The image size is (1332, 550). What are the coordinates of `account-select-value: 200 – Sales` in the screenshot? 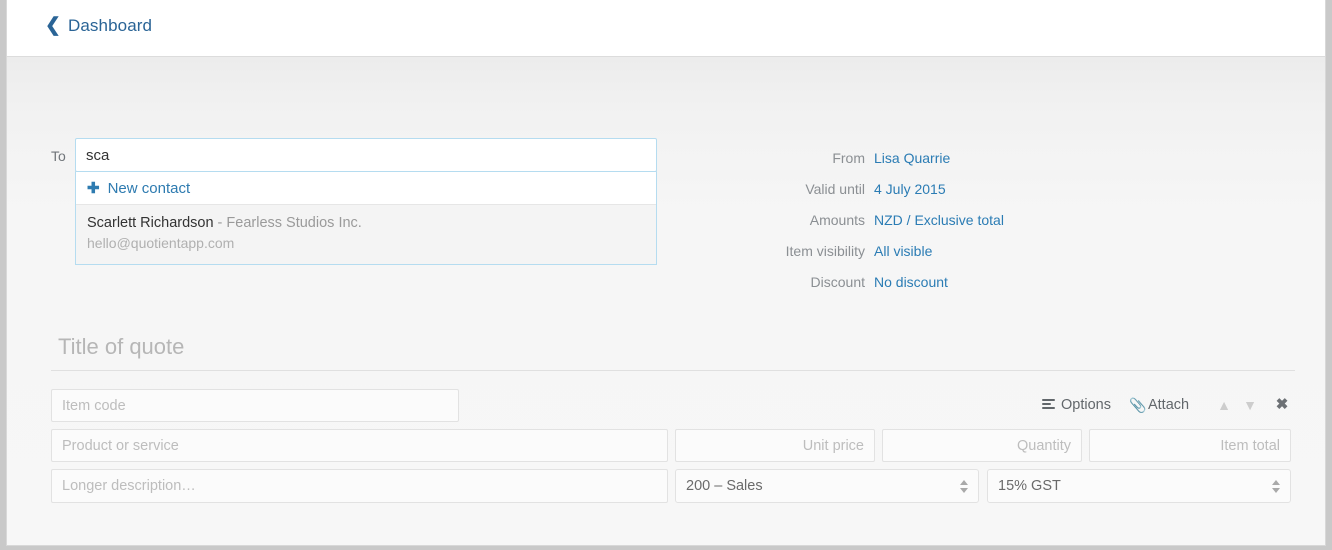 It's located at (724, 486).